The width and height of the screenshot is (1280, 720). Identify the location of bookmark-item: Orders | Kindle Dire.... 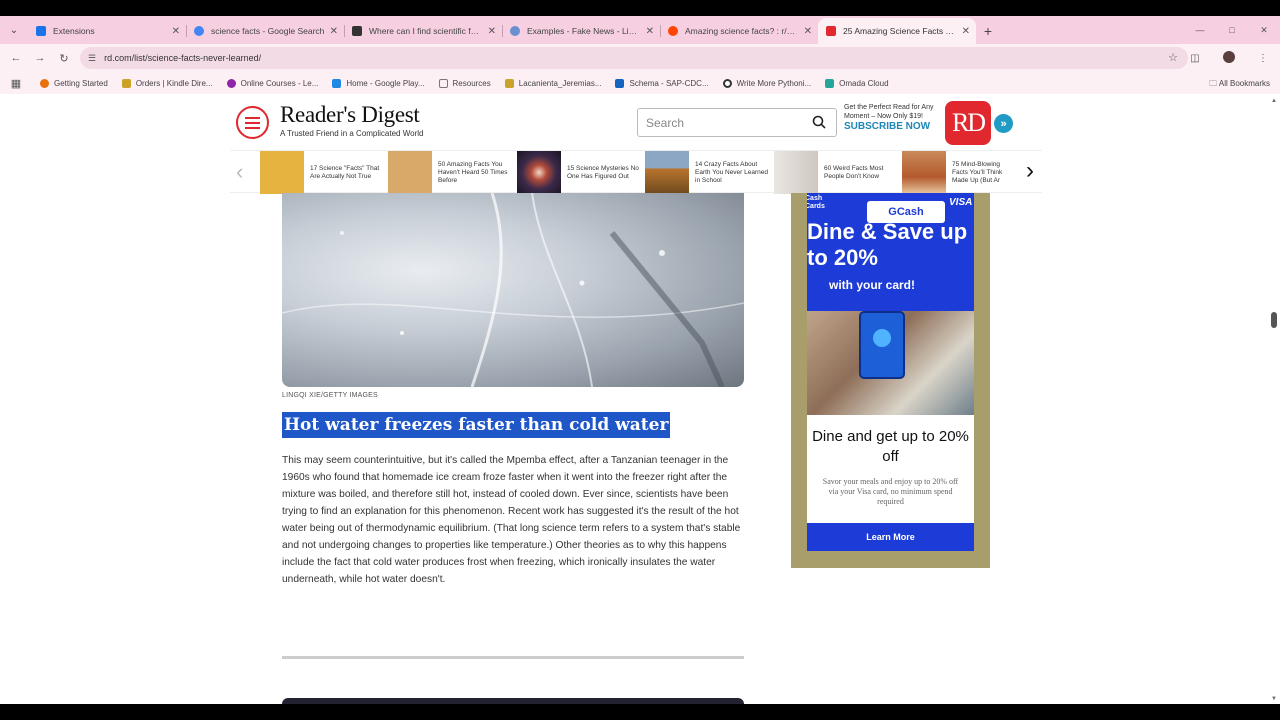
(167, 83).